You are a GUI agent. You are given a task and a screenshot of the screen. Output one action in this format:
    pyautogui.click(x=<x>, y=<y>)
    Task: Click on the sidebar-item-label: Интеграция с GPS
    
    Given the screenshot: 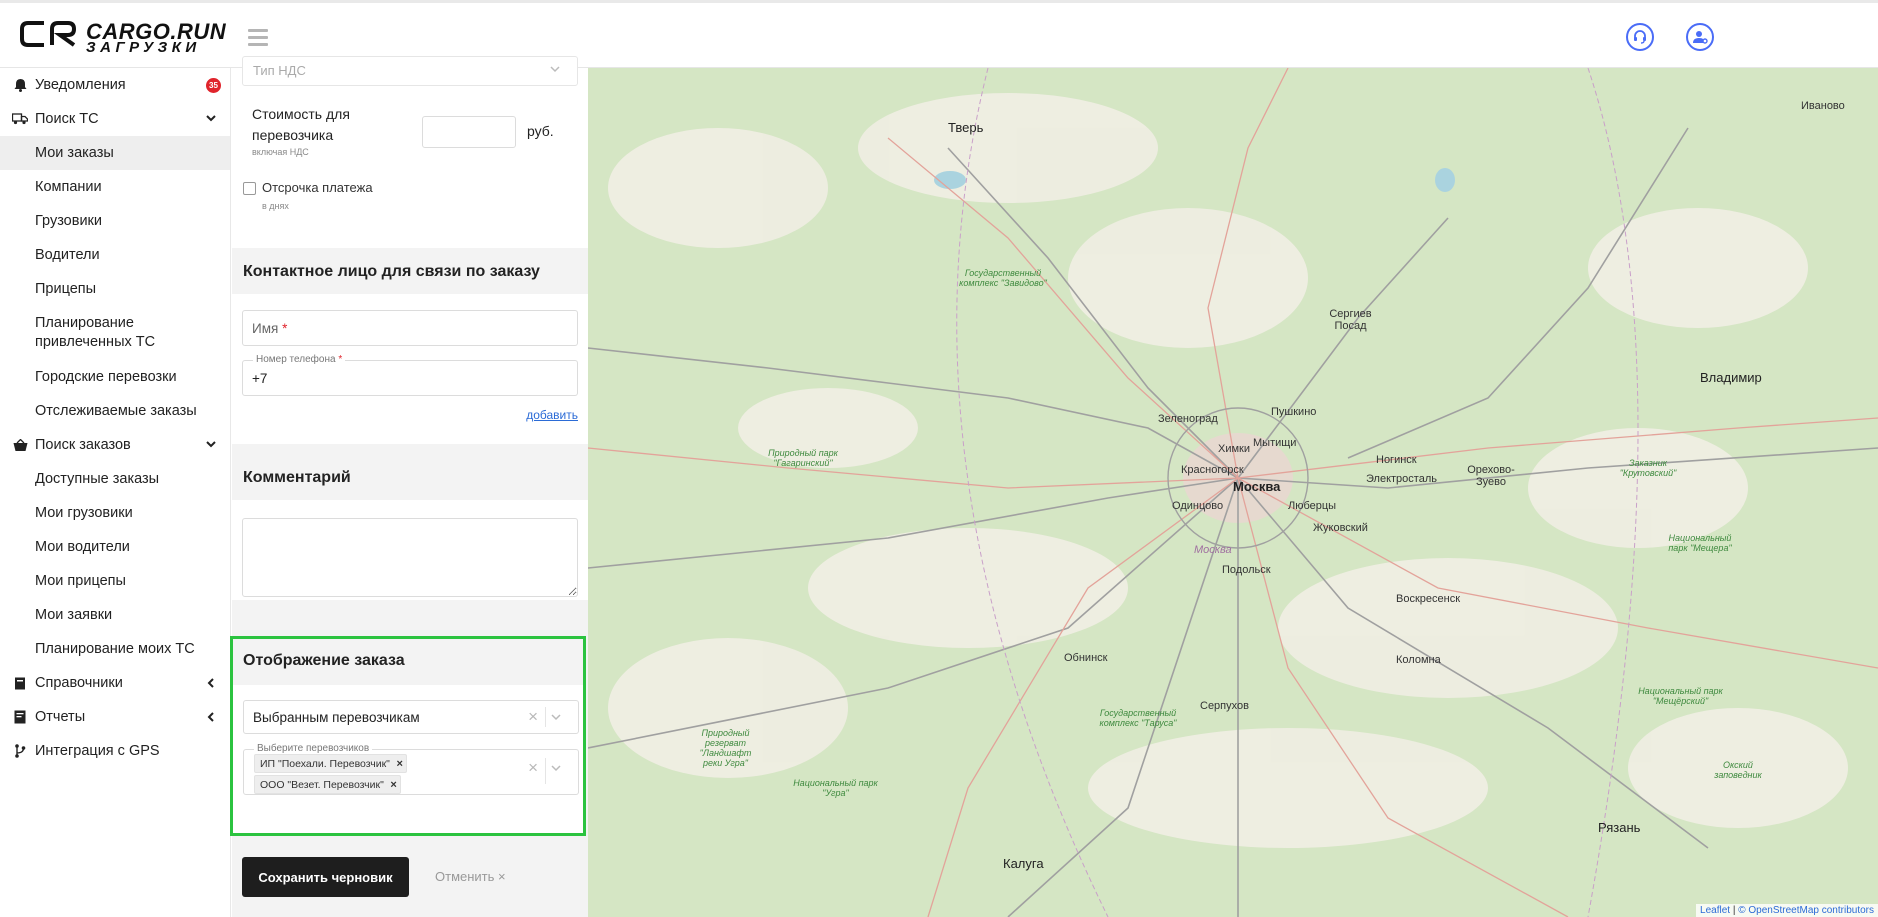 What is the action you would take?
    pyautogui.click(x=97, y=751)
    